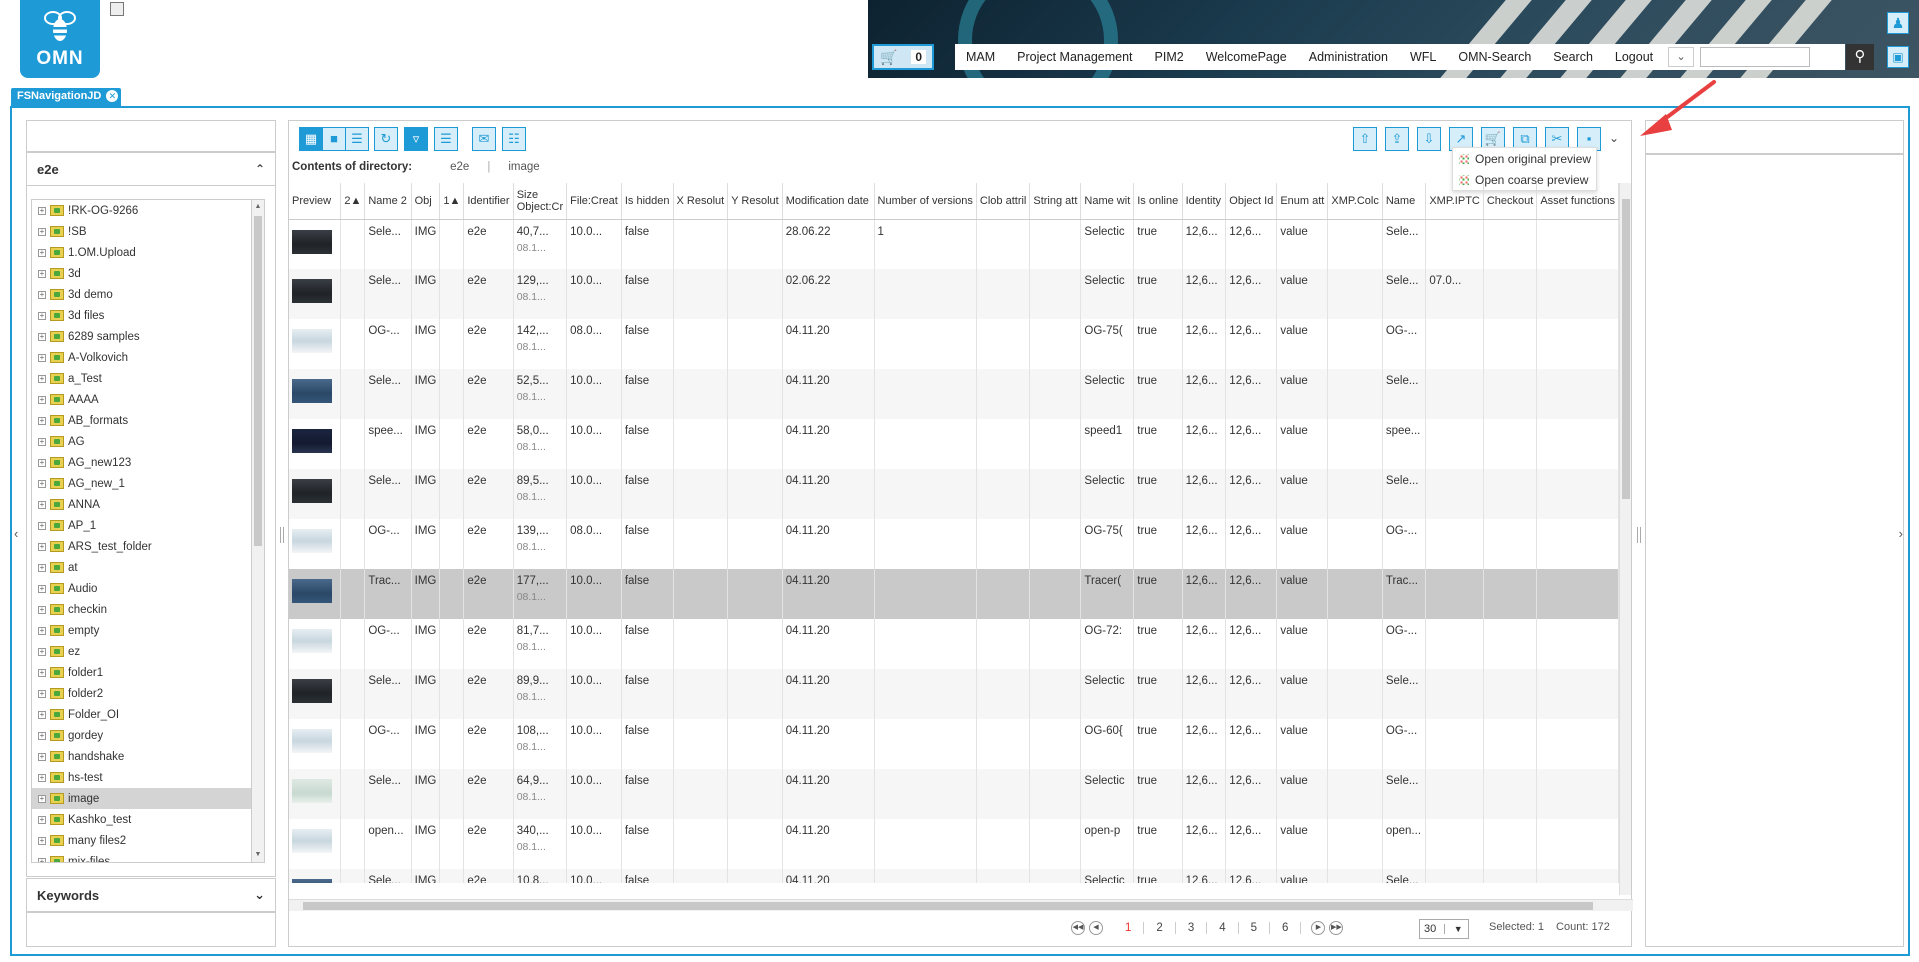  I want to click on tile-view-icon: ■, so click(334, 139).